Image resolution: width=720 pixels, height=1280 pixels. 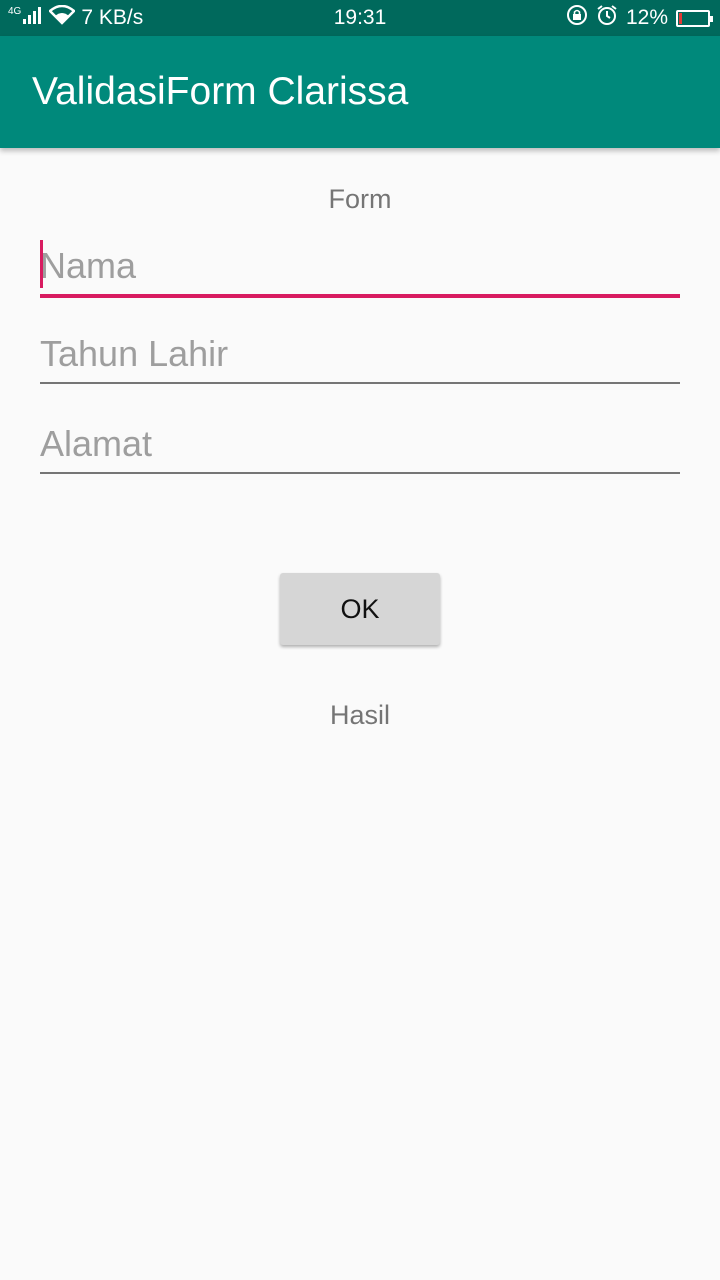 I want to click on alamat-field, so click(x=360, y=445).